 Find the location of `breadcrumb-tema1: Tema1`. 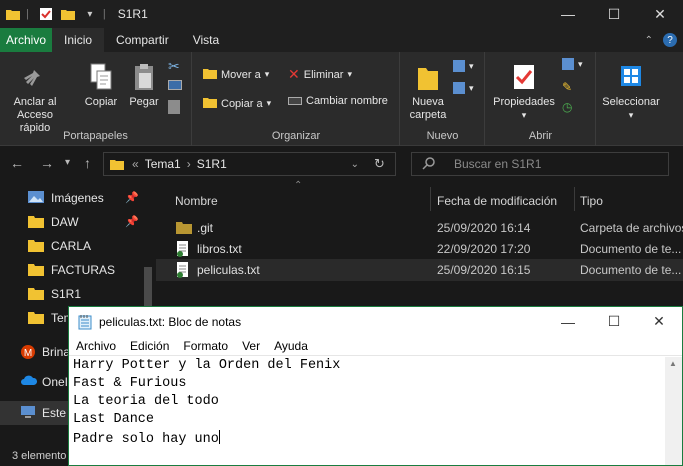

breadcrumb-tema1: Tema1 is located at coordinates (163, 164).